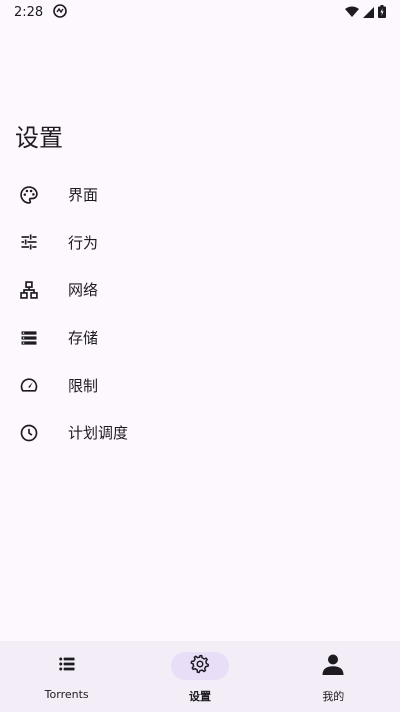 The height and width of the screenshot is (712, 400). Describe the element at coordinates (200, 243) in the screenshot. I see `settings-item-behavior: 行为` at that location.